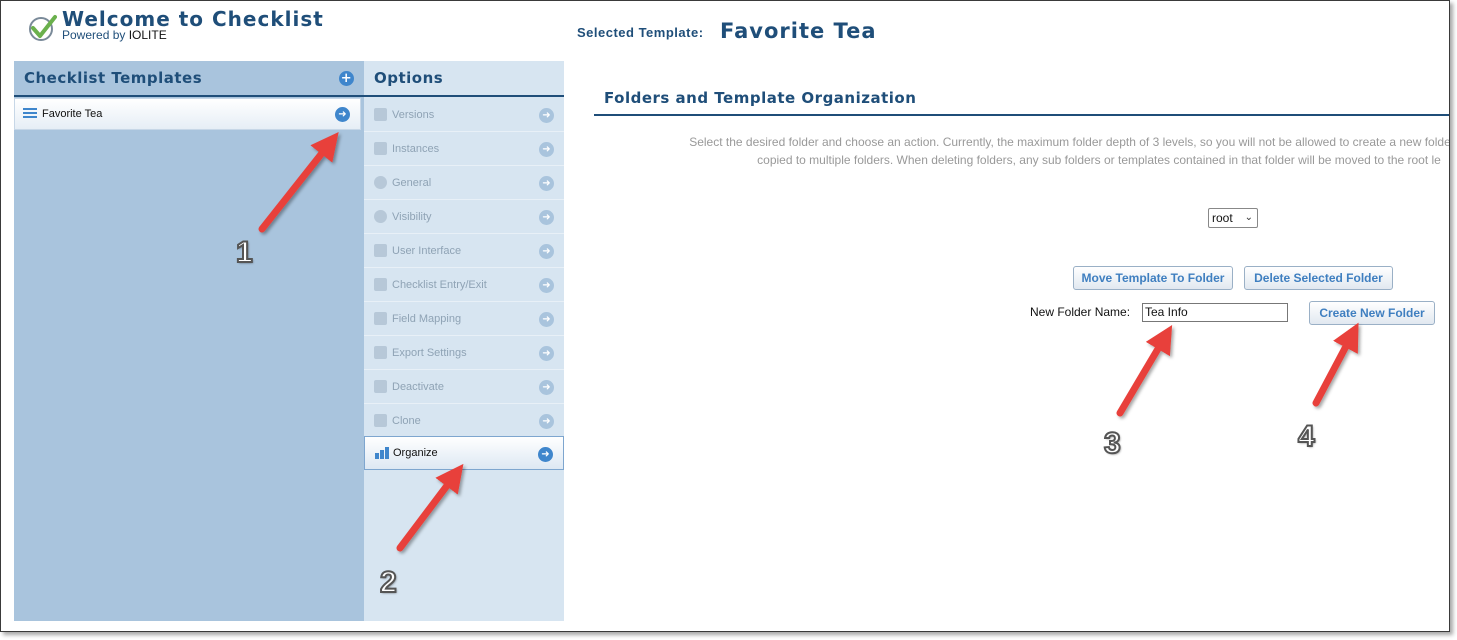  I want to click on templates-panel-title: Checklist Templates, so click(113, 78).